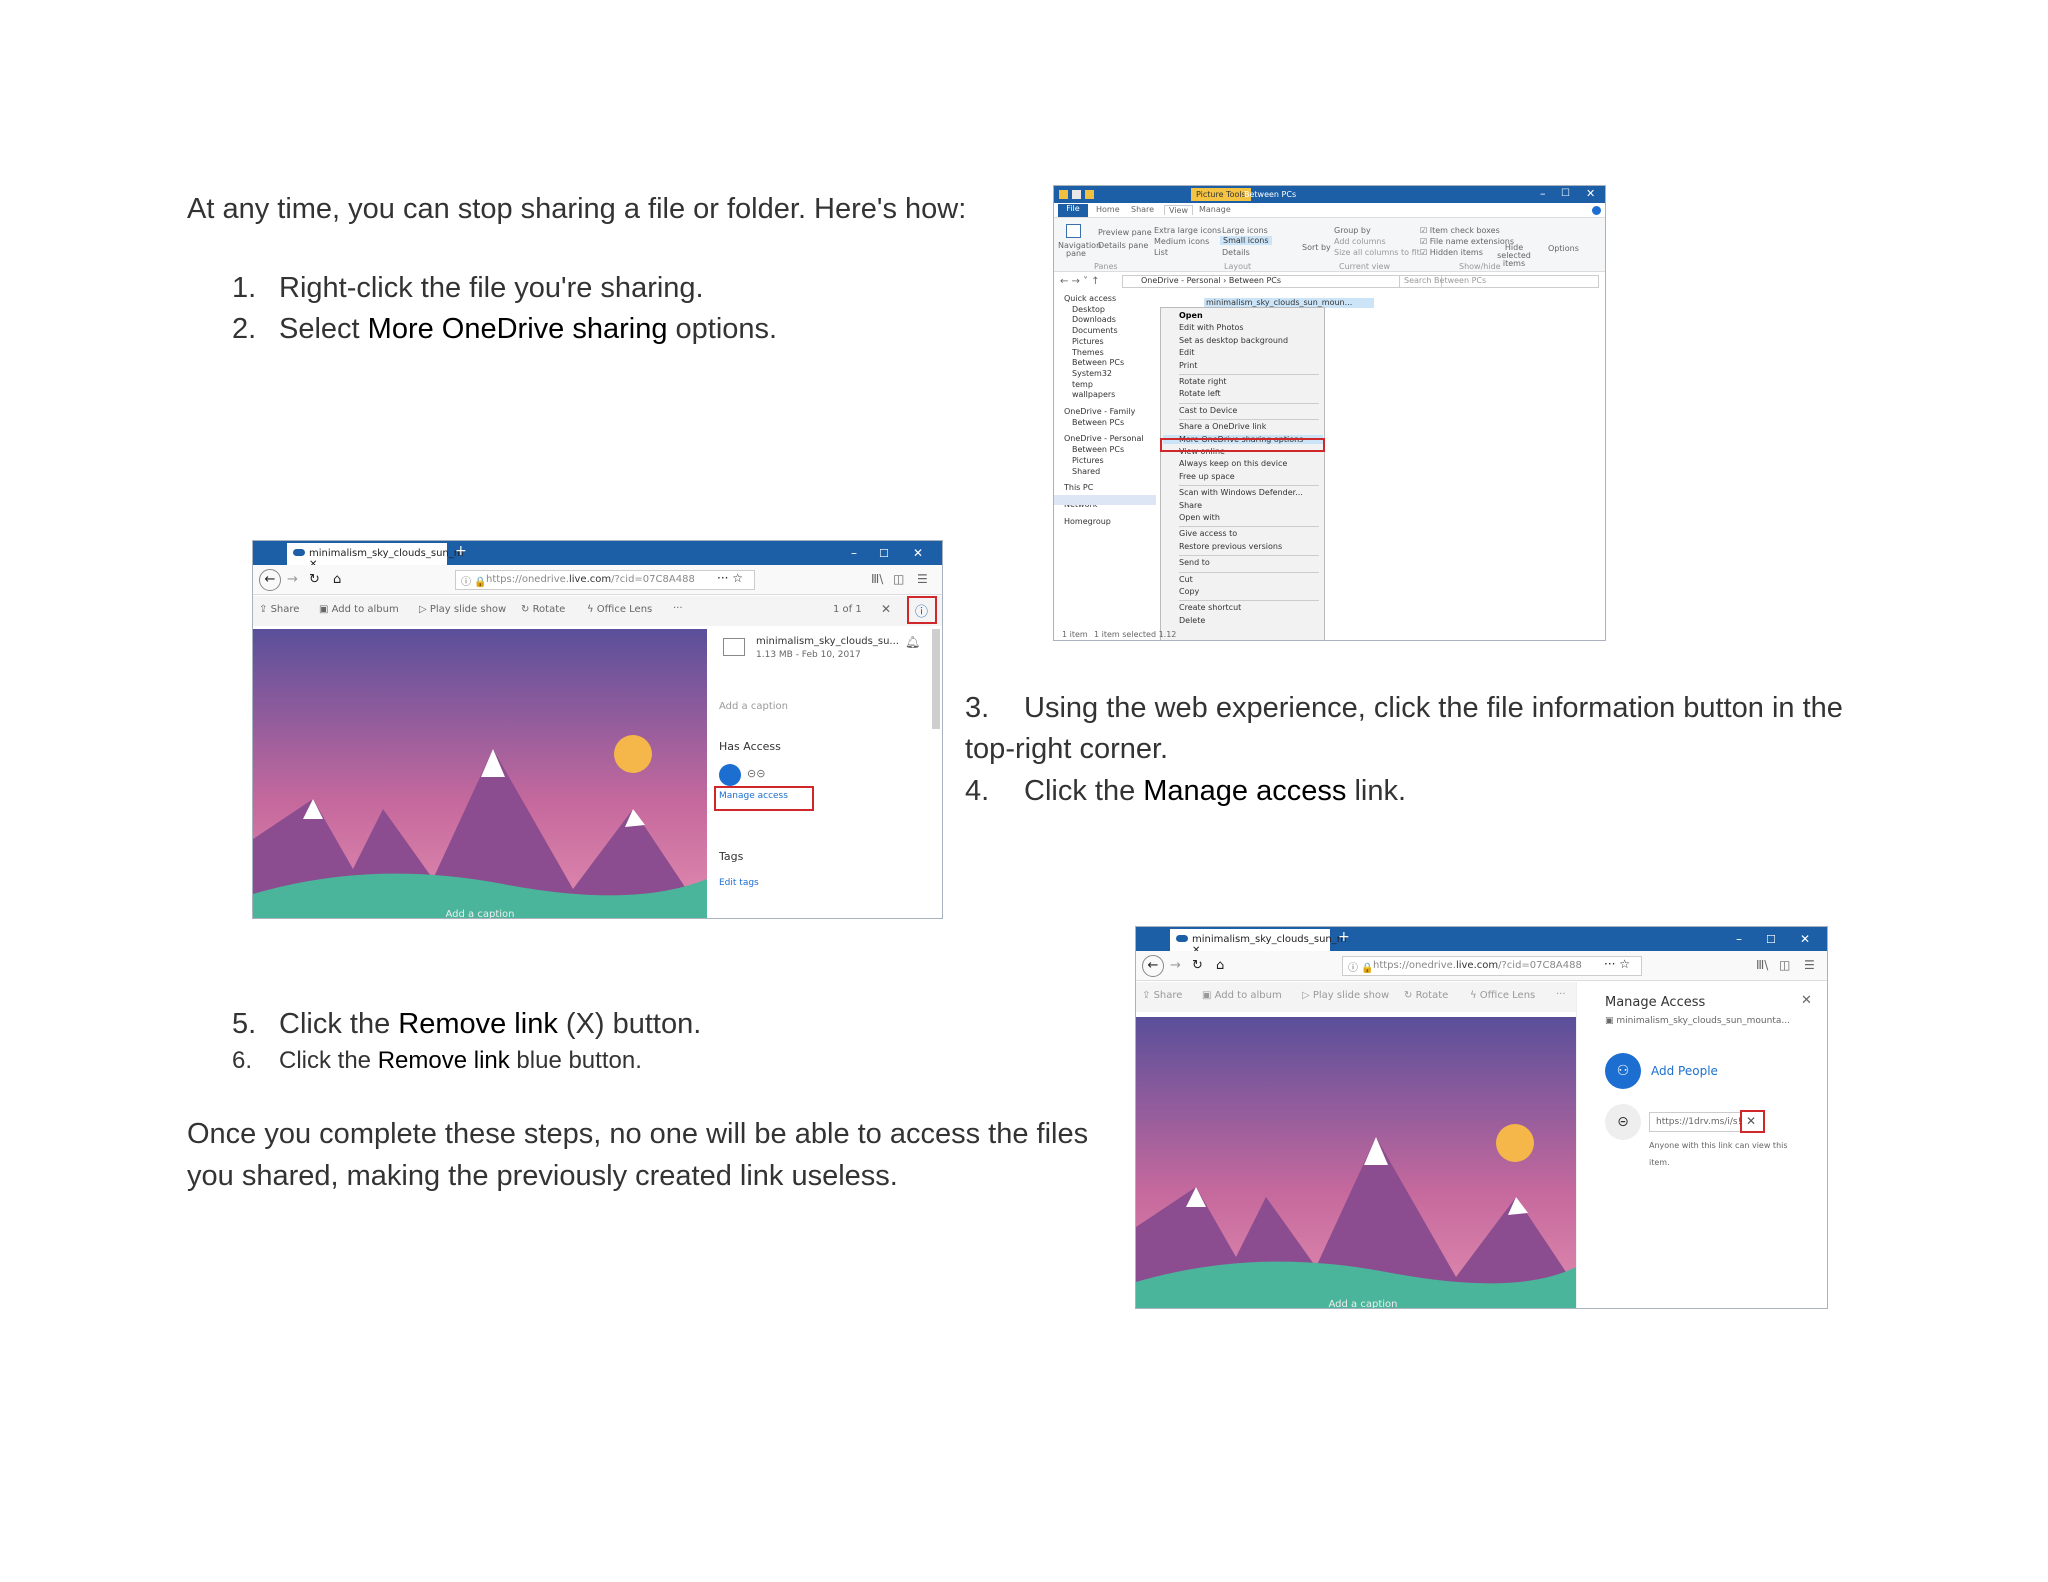 This screenshot has width=2048, height=1582. Describe the element at coordinates (1092, 373) in the screenshot. I see `sidebar-item: System32` at that location.